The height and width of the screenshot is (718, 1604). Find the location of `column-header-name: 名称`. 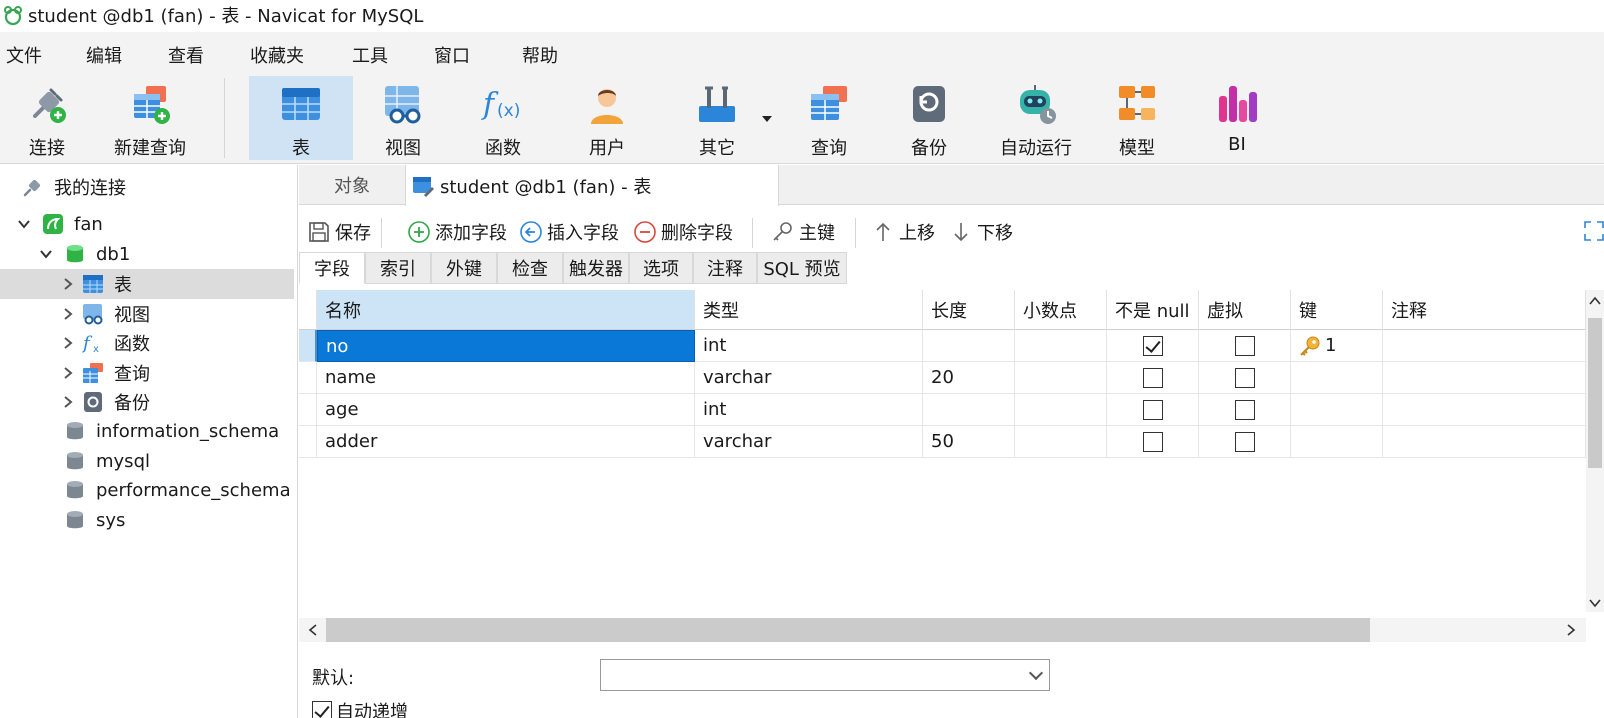

column-header-name: 名称 is located at coordinates (506, 310).